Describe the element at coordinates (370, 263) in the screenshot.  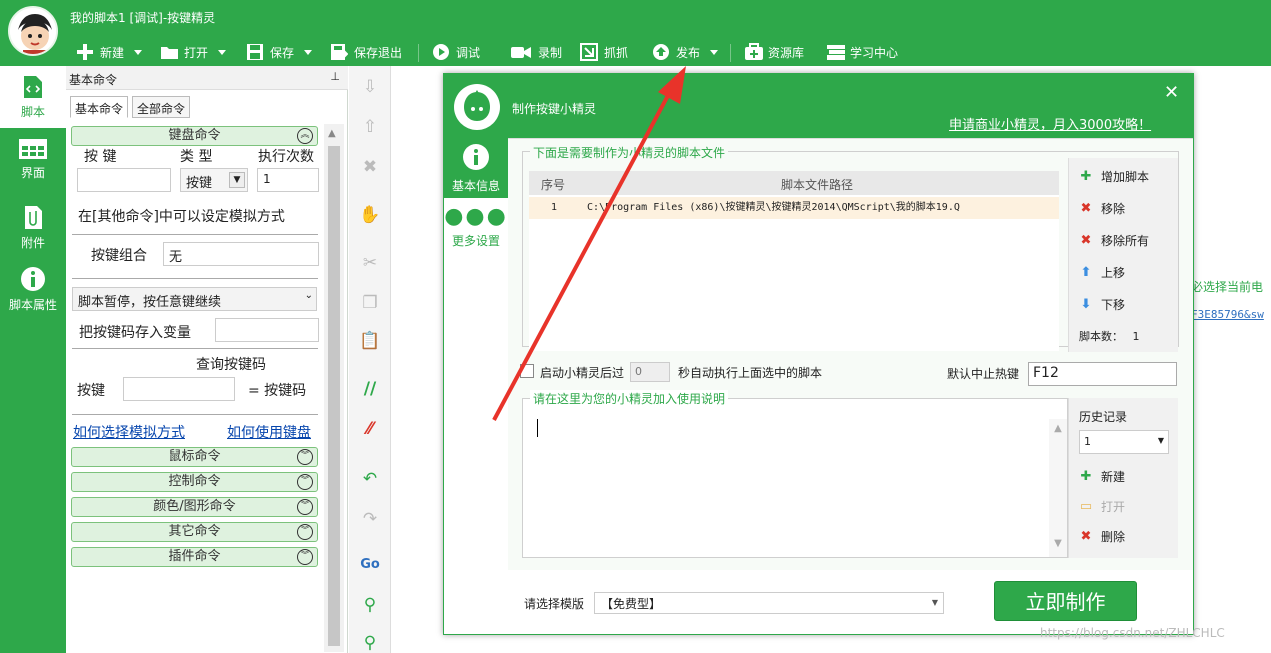
I see `scissors-icon: ✂` at that location.